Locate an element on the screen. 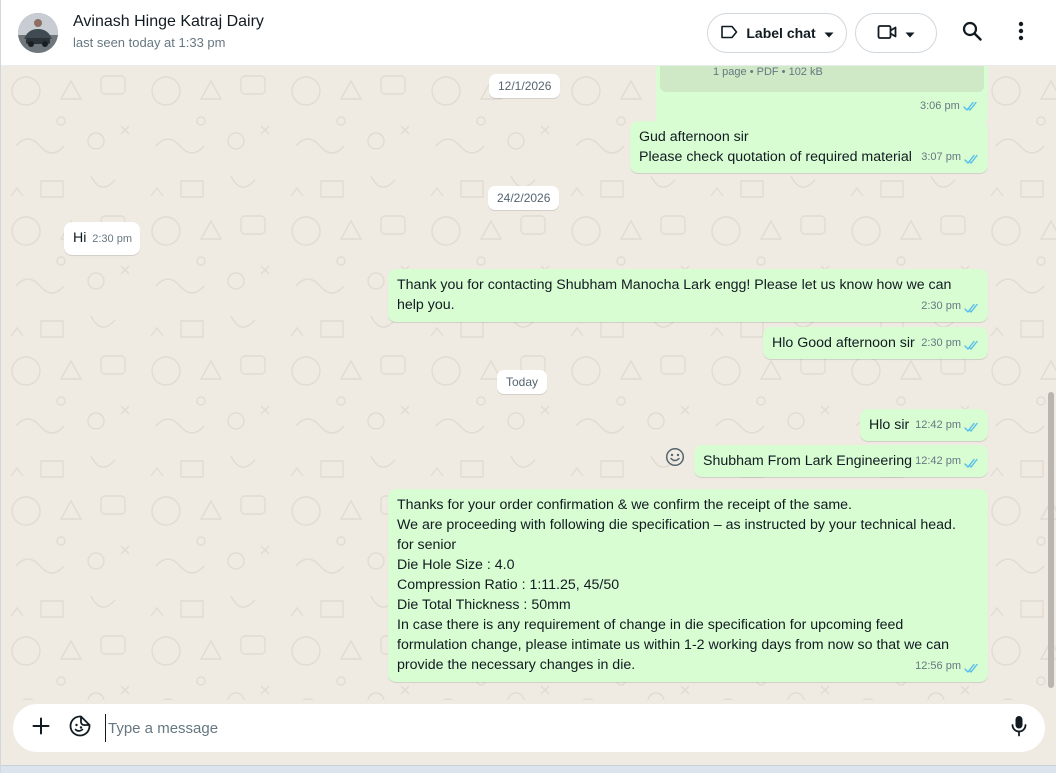  label-icon is located at coordinates (729, 33).